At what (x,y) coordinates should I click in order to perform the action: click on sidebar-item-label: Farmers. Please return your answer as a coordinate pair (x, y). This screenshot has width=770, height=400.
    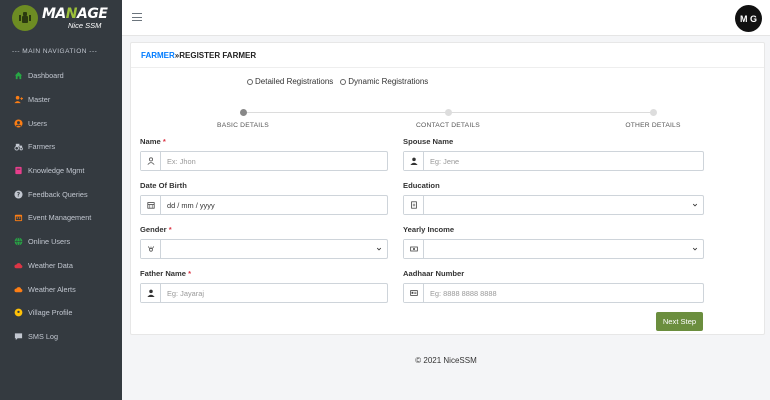
    Looking at the image, I should click on (42, 147).